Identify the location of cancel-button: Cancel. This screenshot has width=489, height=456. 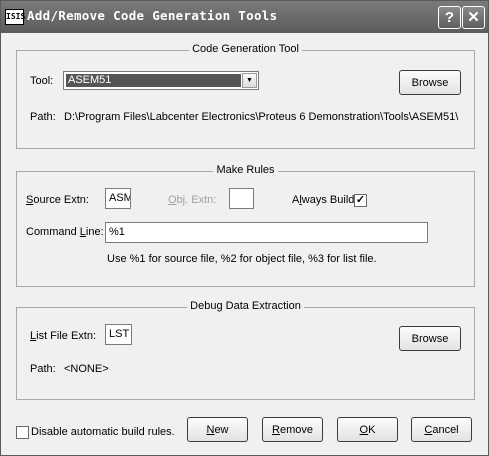
(441, 429).